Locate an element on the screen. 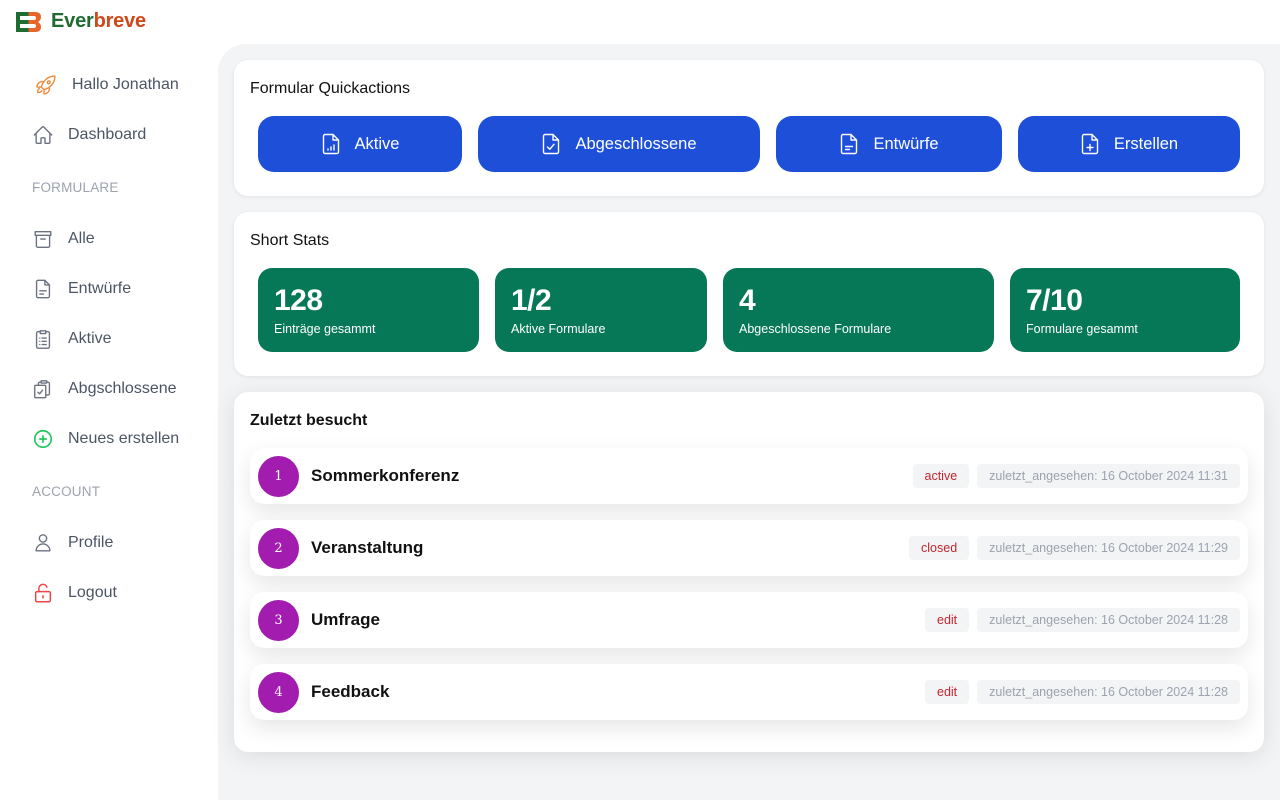 The height and width of the screenshot is (800, 1280). greeting-text: Hallo Jonathan is located at coordinates (125, 84).